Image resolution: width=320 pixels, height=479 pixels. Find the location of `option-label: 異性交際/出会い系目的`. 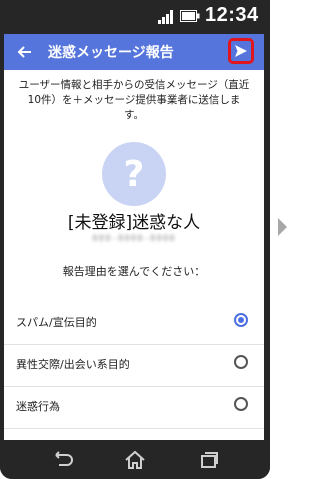

option-label: 異性交際/出会い系目的 is located at coordinates (73, 364).